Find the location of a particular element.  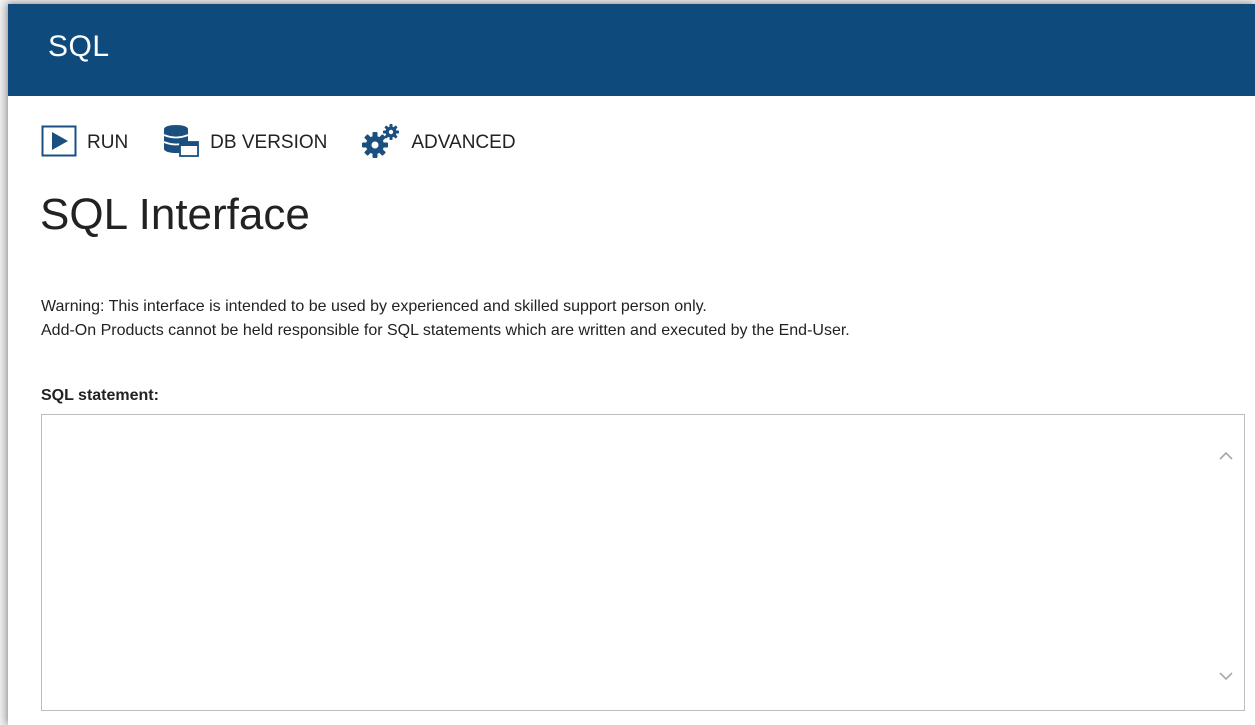

db-version-label: DB VERSION is located at coordinates (269, 142).